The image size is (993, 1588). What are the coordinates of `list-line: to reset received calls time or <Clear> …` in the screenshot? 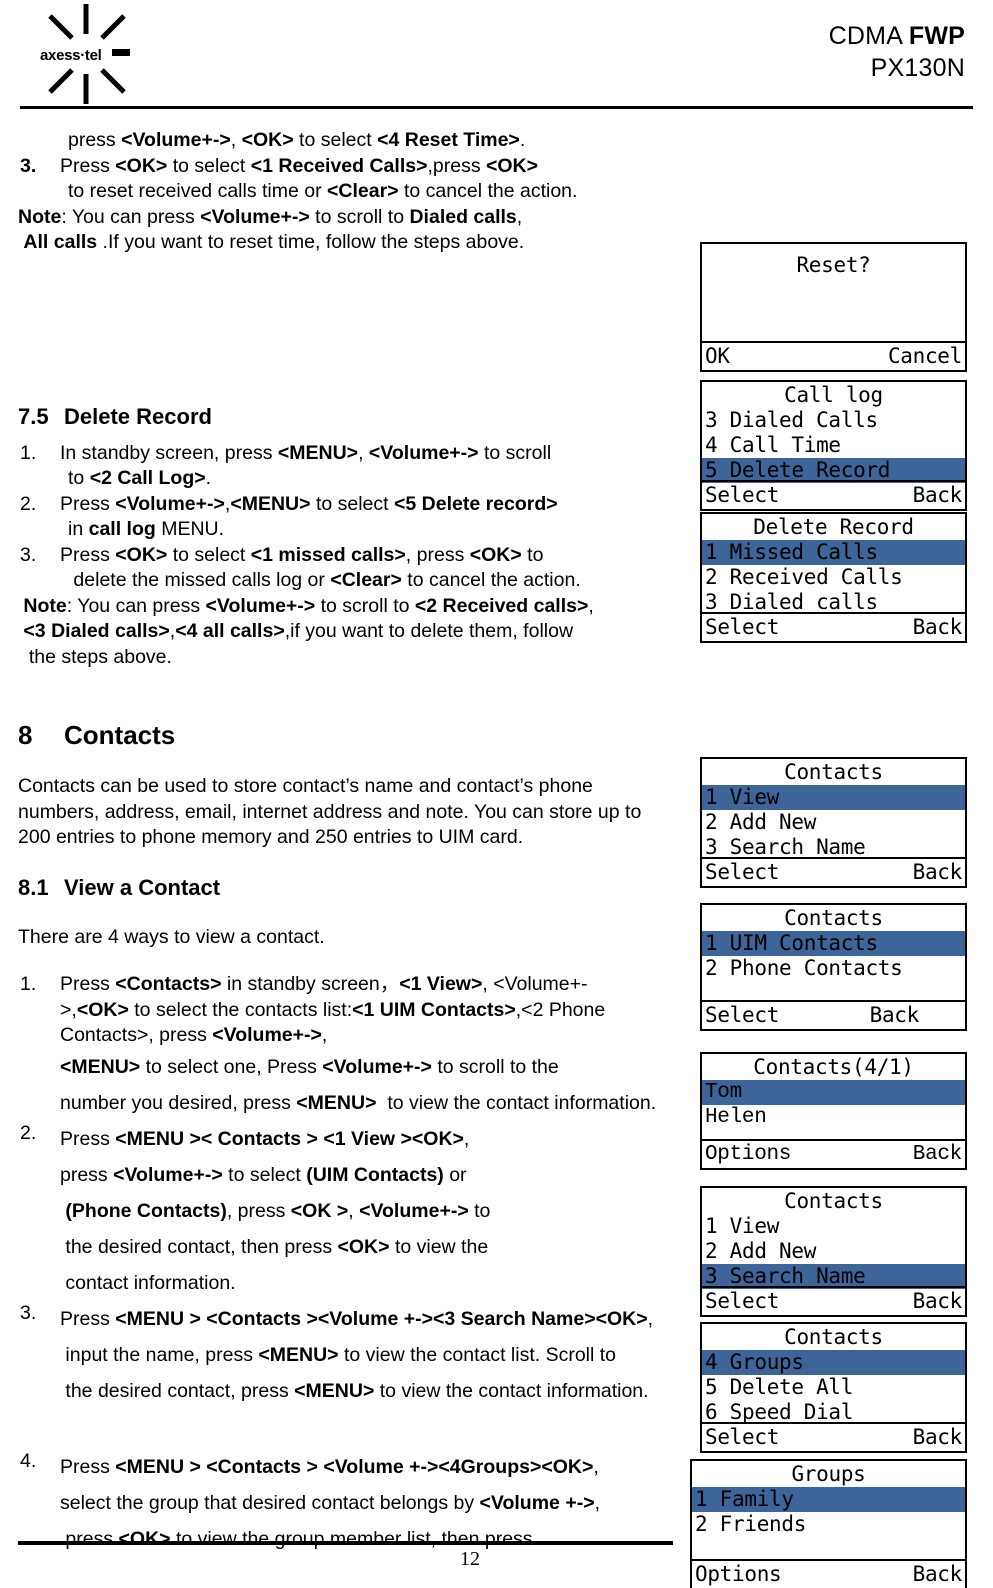 It's located at (323, 191).